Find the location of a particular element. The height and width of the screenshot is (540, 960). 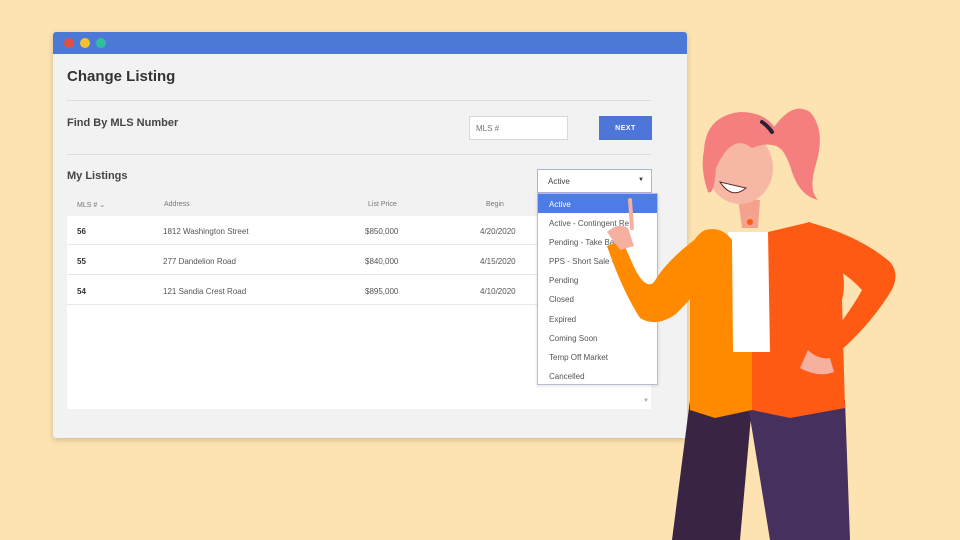

maximize-window-icon is located at coordinates (101, 43).